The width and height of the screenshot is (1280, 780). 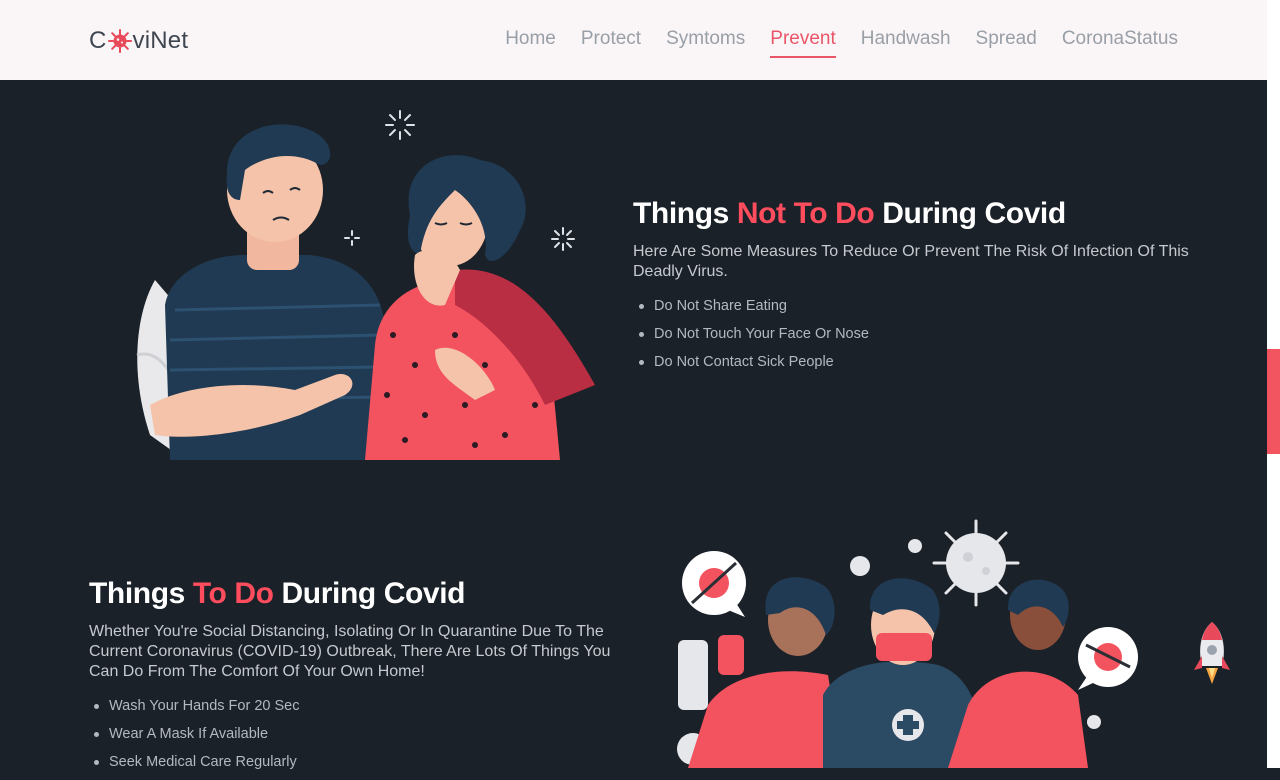 I want to click on not-to-do-title: Things Not To Do During Covid, so click(x=849, y=214).